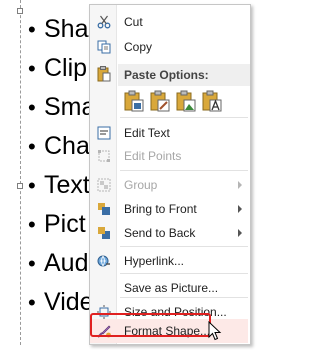 This screenshot has height=350, width=320. I want to click on menu-item-bring-to-front: Bring to Front, so click(170, 209).